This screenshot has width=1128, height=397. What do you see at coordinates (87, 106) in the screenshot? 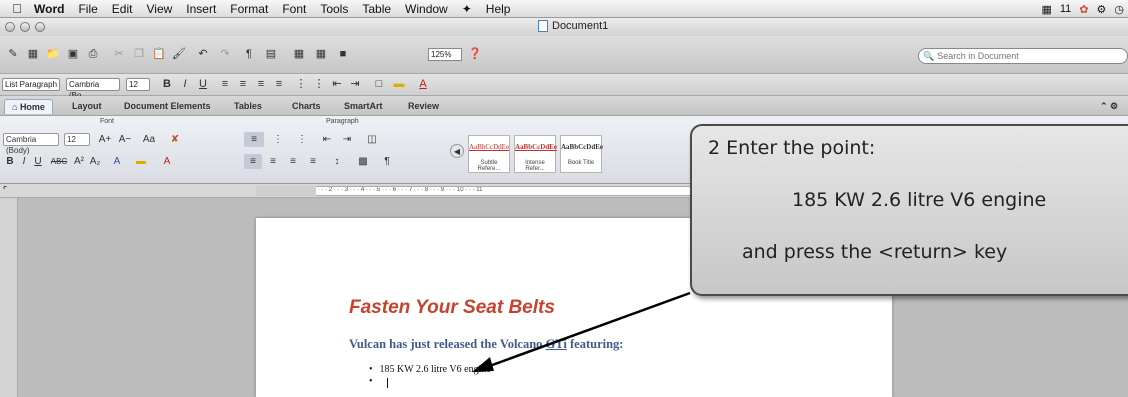
I see `tab-layout: Layout` at bounding box center [87, 106].